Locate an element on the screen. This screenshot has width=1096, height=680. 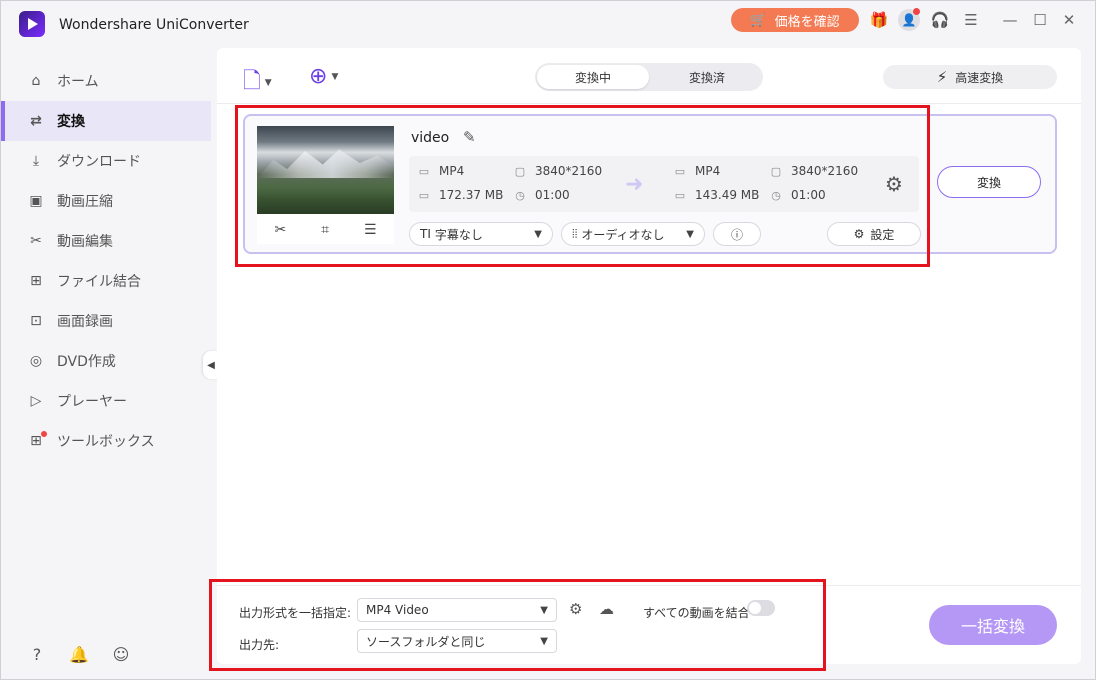
info-button: ⓘ is located at coordinates (737, 234).